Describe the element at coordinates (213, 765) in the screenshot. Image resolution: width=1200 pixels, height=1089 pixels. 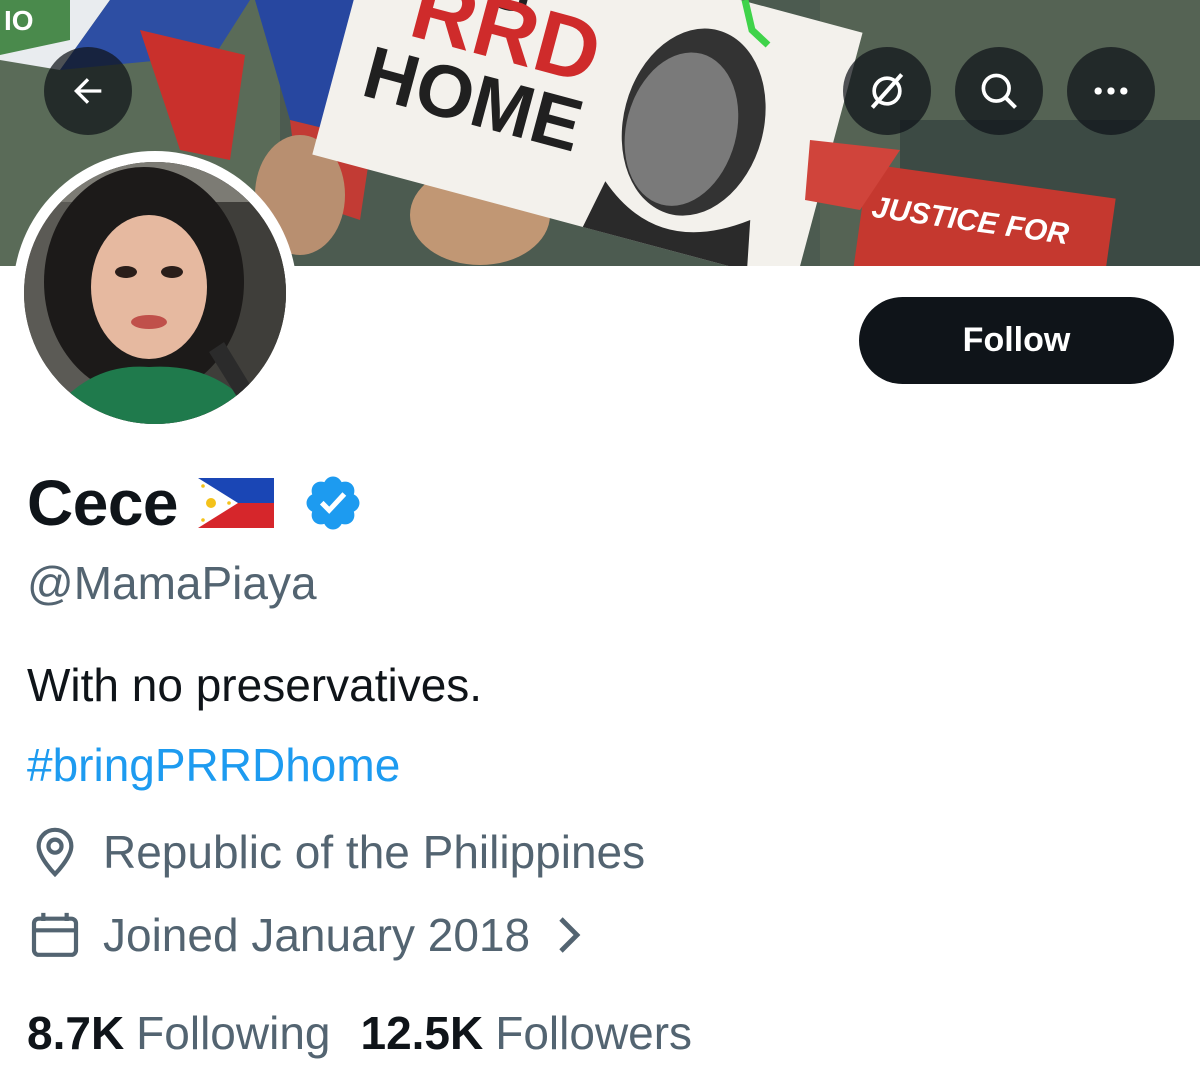
I see `bio-hashtag-link: #bringPRRDhome` at that location.